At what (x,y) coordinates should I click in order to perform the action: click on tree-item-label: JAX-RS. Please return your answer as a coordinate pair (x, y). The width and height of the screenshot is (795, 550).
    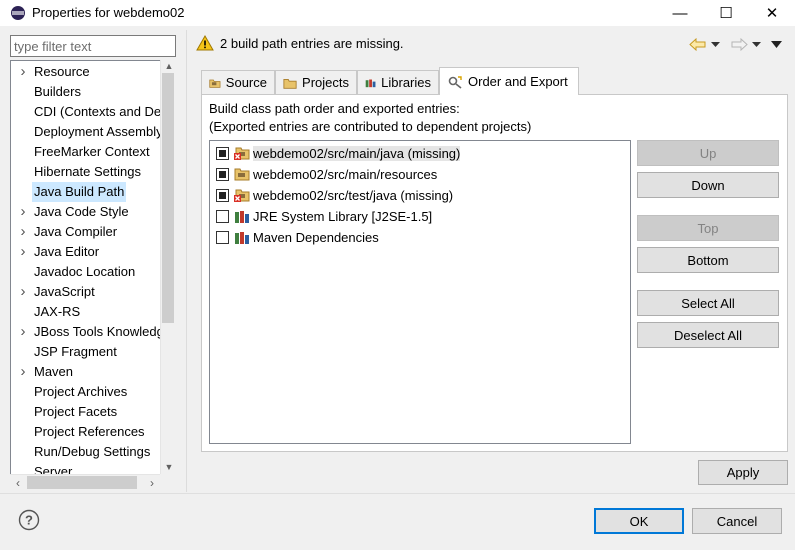
    Looking at the image, I should click on (57, 311).